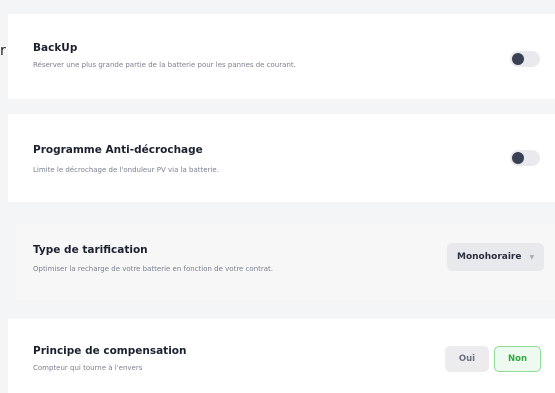 The height and width of the screenshot is (393, 555). What do you see at coordinates (467, 359) in the screenshot?
I see `compensation-option-oui: Oui` at bounding box center [467, 359].